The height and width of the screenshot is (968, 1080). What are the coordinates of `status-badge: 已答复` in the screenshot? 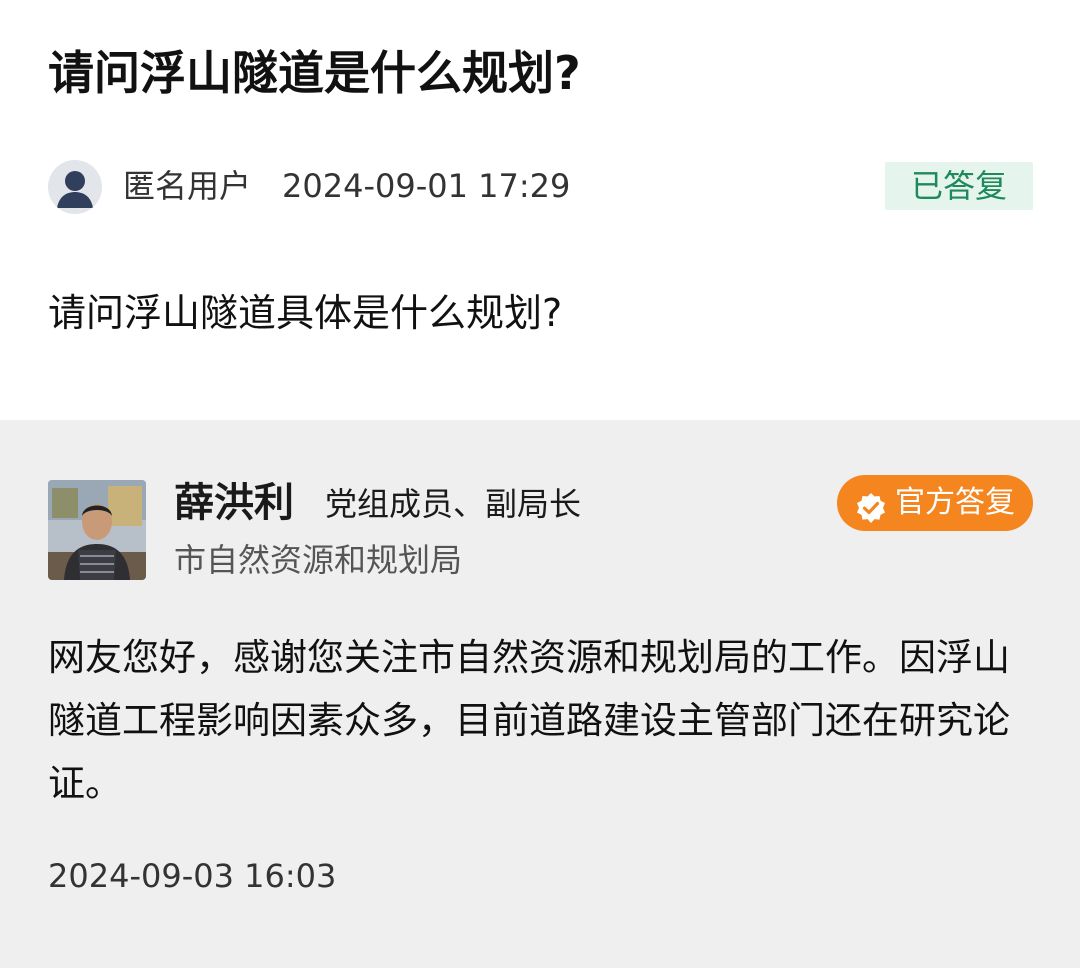 It's located at (959, 186).